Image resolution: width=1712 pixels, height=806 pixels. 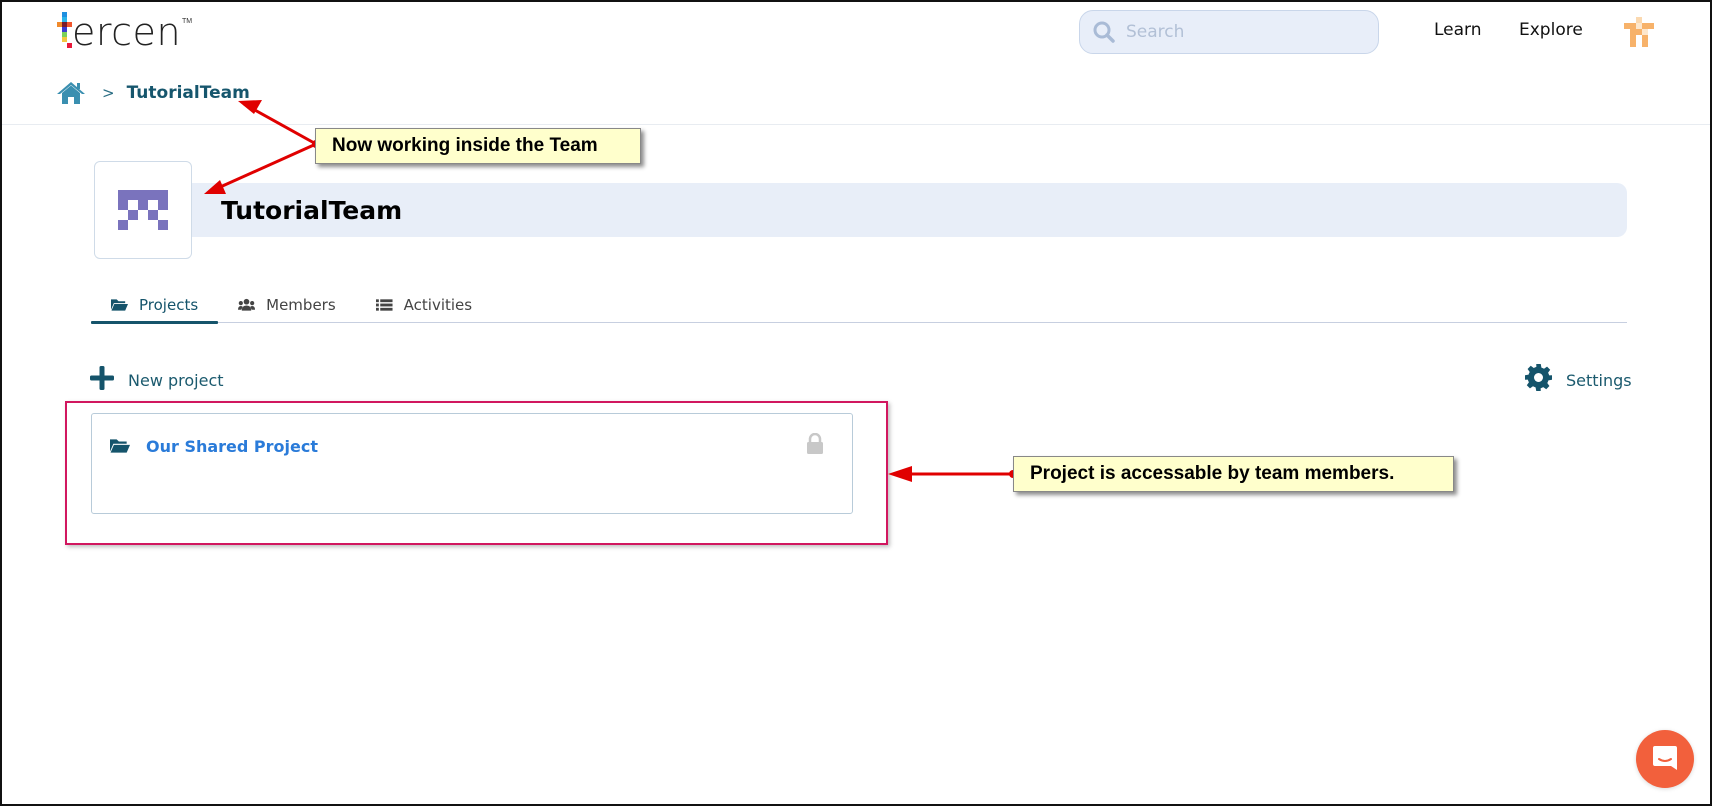 What do you see at coordinates (232, 446) in the screenshot?
I see `project-name-link: Our Shared Project` at bounding box center [232, 446].